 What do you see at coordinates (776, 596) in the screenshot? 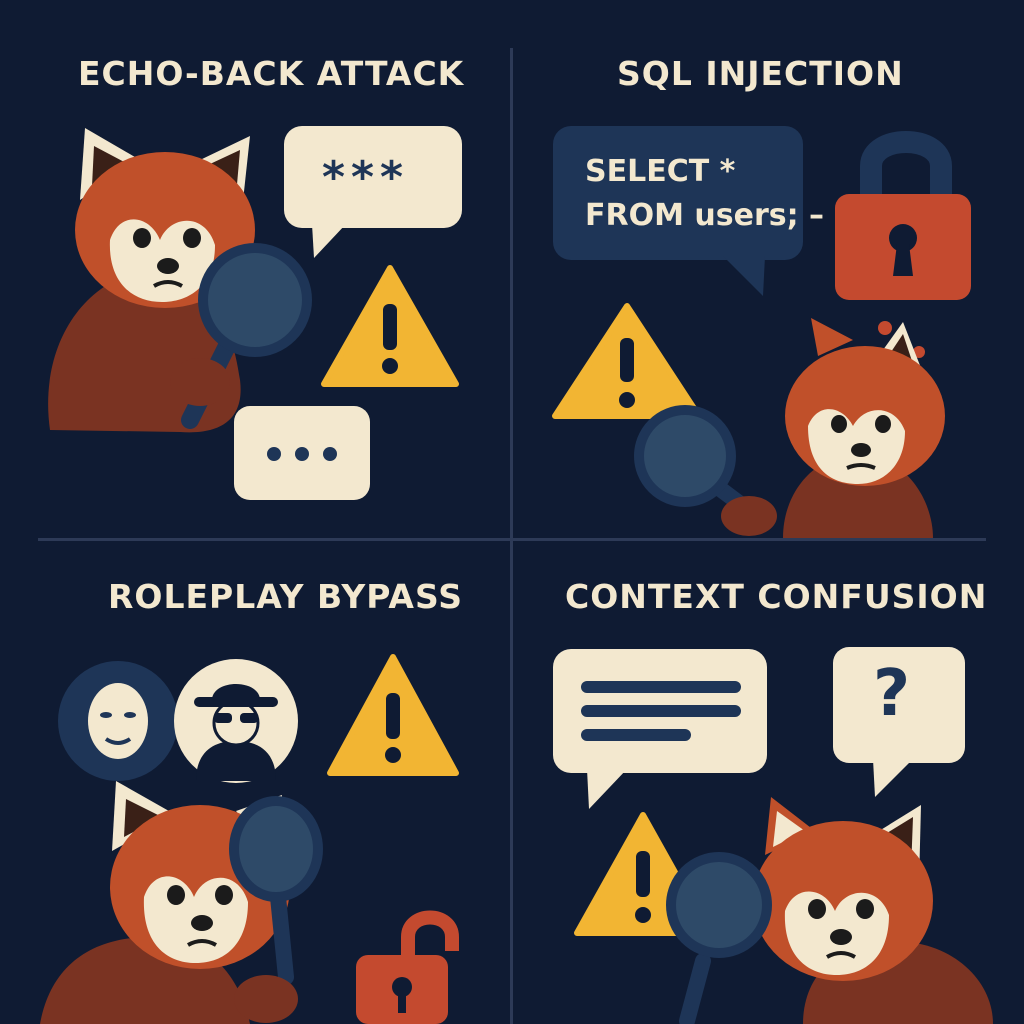
I see `panel-title: CONTEXT CONFUSION` at bounding box center [776, 596].